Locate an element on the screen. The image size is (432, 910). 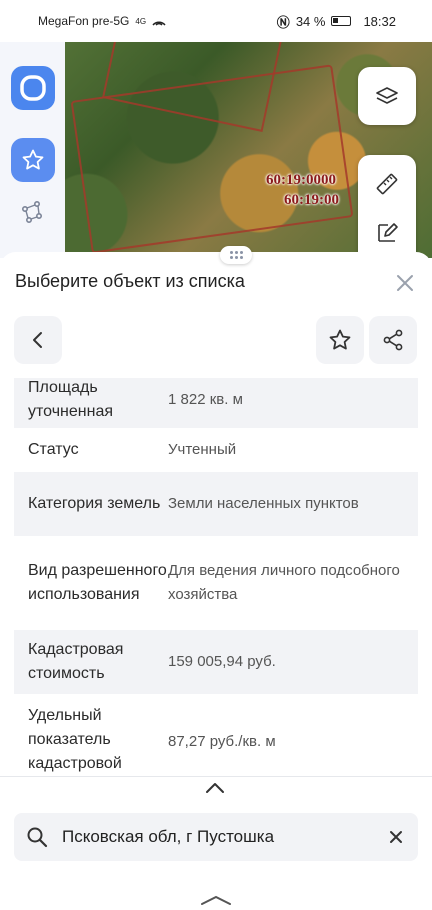
share-button is located at coordinates (393, 340).